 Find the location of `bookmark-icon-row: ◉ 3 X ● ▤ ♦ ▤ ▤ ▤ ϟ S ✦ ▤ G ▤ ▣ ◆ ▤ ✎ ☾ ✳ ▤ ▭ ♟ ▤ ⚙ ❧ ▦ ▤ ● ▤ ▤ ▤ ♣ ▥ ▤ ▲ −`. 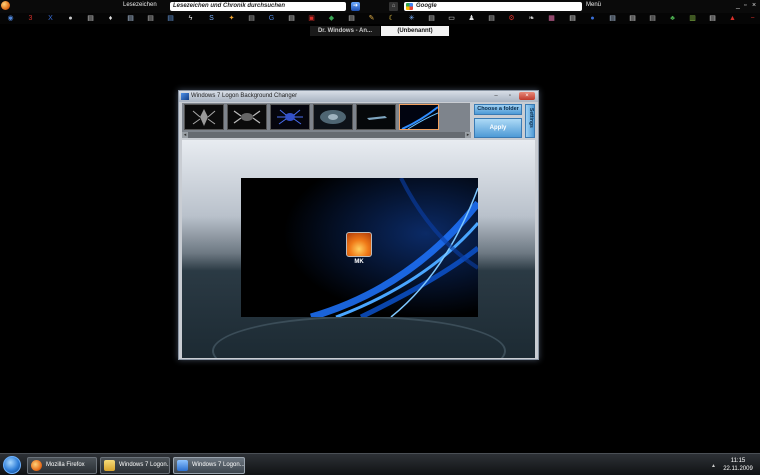

bookmark-icon-row: ◉ 3 X ● ▤ ♦ ▤ ▤ ▤ ϟ S ✦ ▤ G ▤ ▣ ◆ ▤ ✎ ☾ ✳ ▤ ▭ ♟ ▤ ⚙ ❧ ▦ ▤ ● ▤ ▤ ▤ ♣ ▥ ▤ ▲ − is located at coordinates (380, 18).